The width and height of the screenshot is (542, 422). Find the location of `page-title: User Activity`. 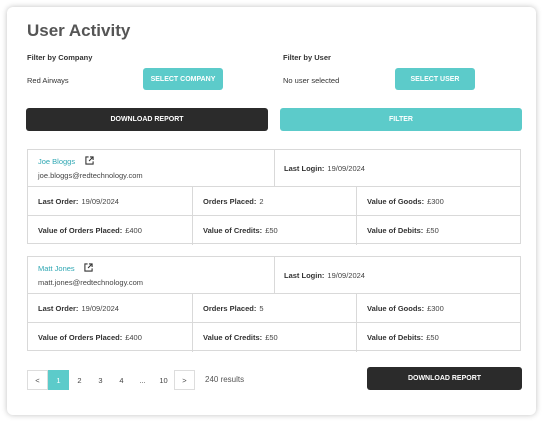

page-title: User Activity is located at coordinates (79, 30).